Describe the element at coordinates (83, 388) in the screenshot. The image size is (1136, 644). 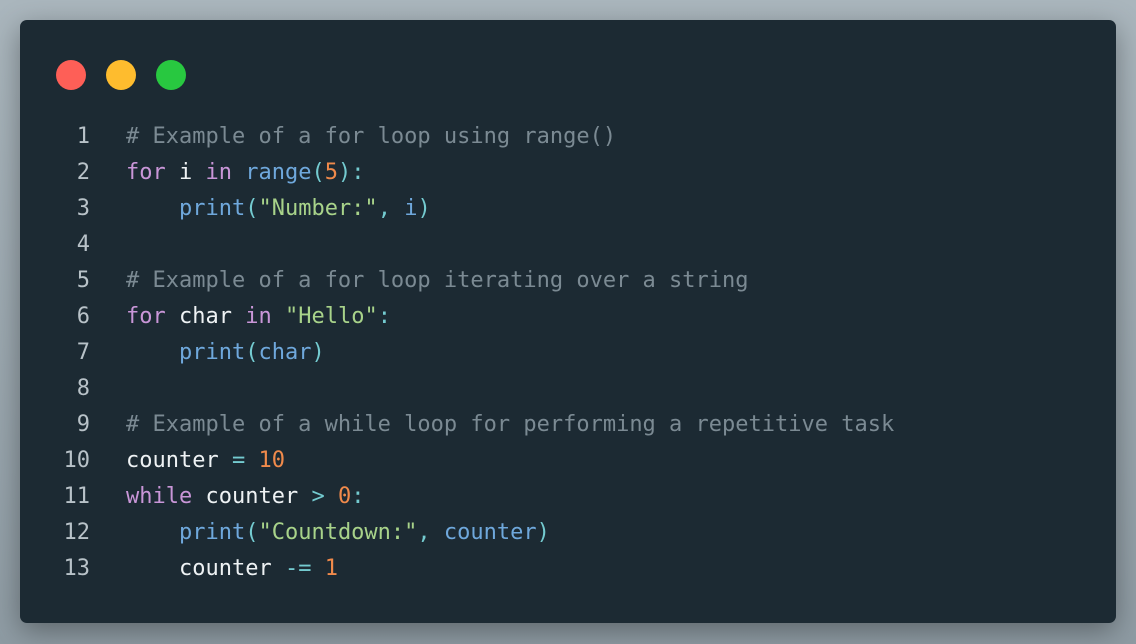
I see `line-number: 8` at that location.